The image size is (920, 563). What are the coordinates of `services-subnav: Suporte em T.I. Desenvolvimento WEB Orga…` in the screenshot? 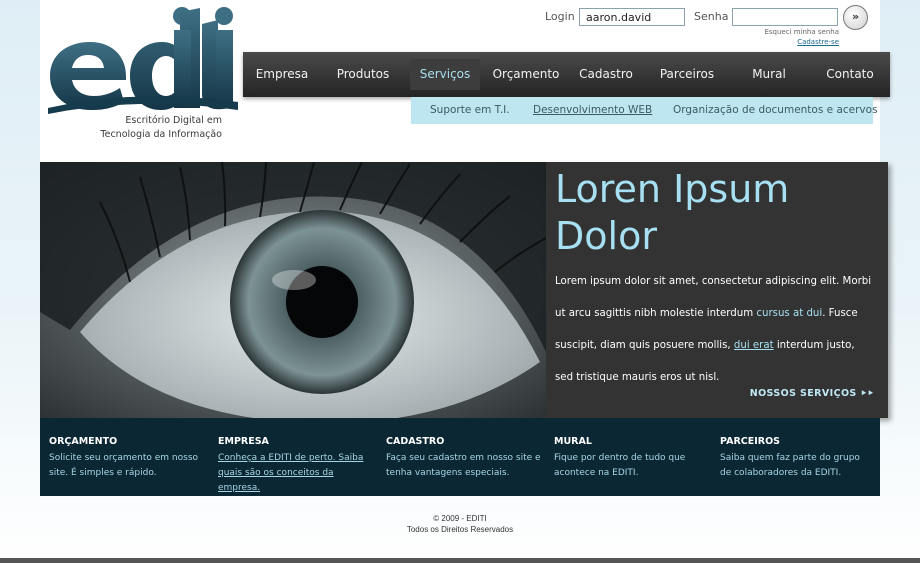 It's located at (644, 110).